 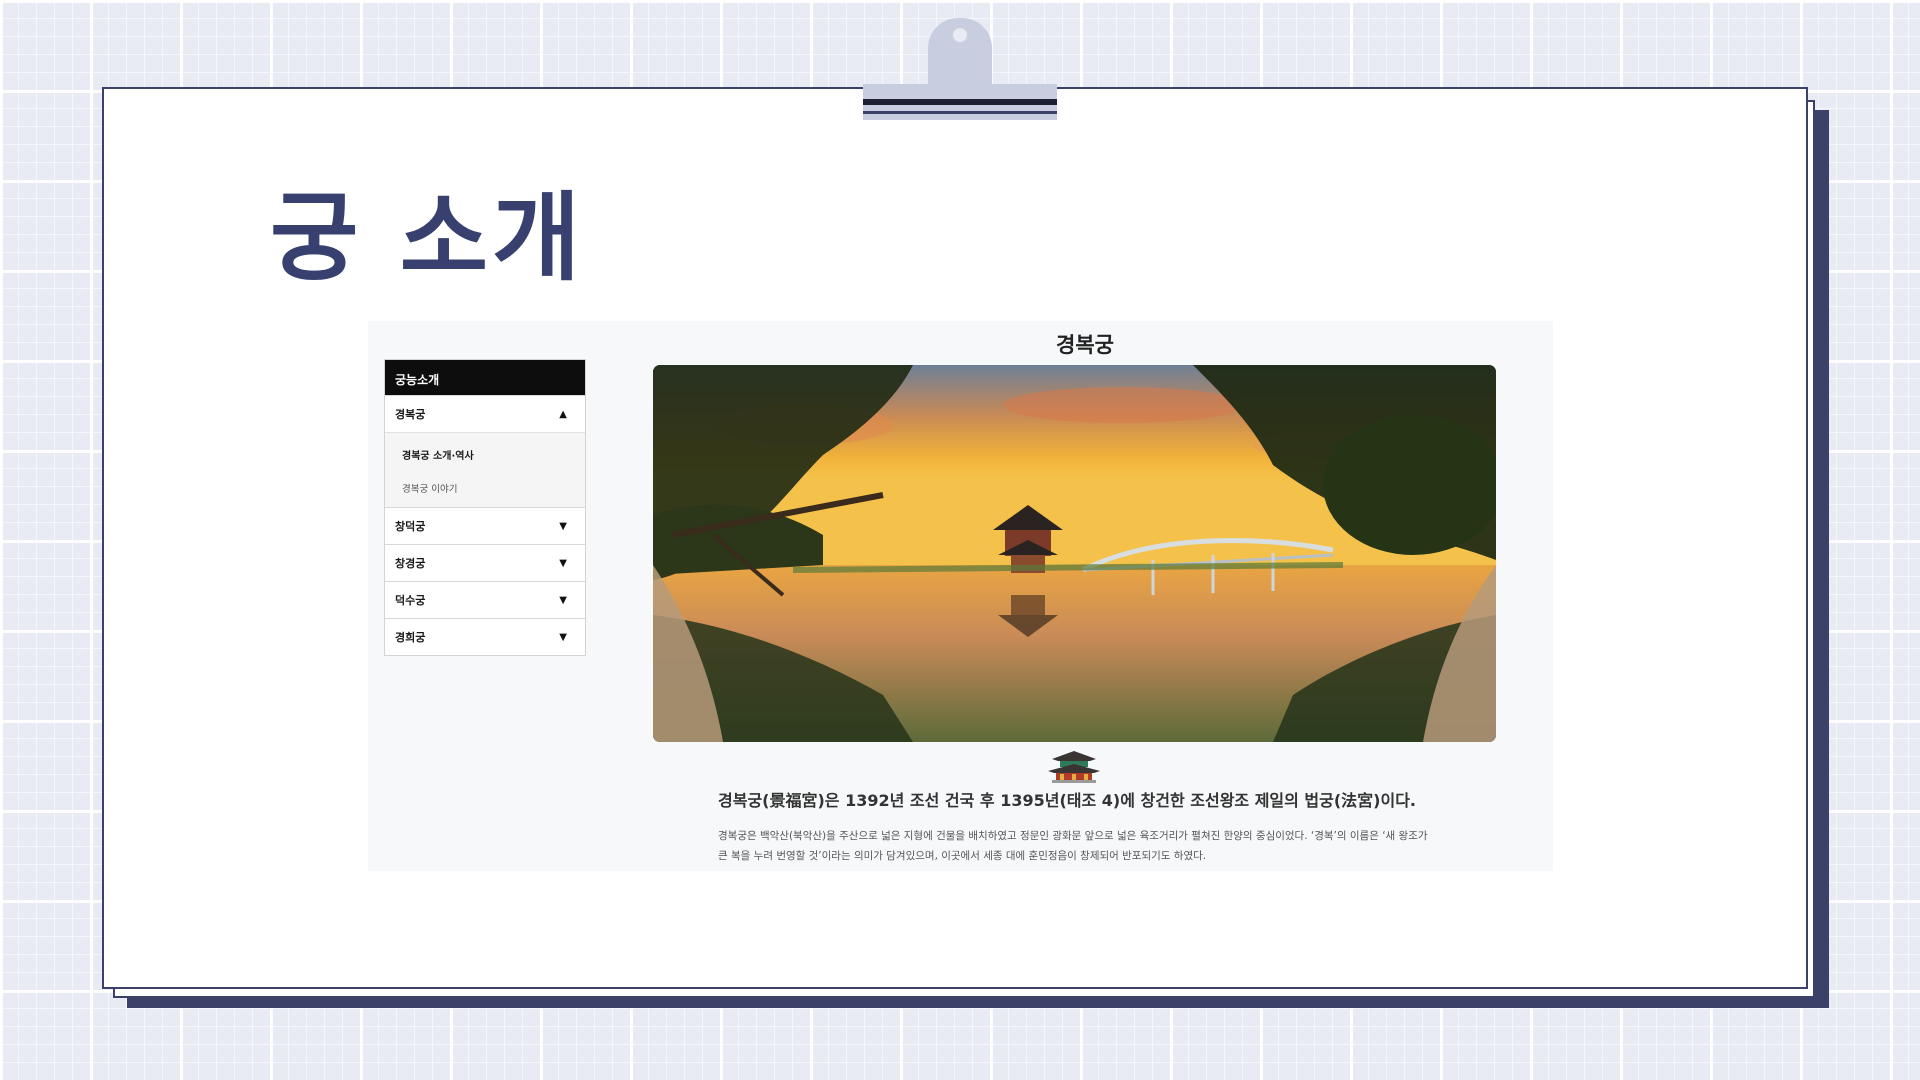 I want to click on sidebar-item-gyeongbokgung: 경복궁 ▲, so click(x=485, y=413).